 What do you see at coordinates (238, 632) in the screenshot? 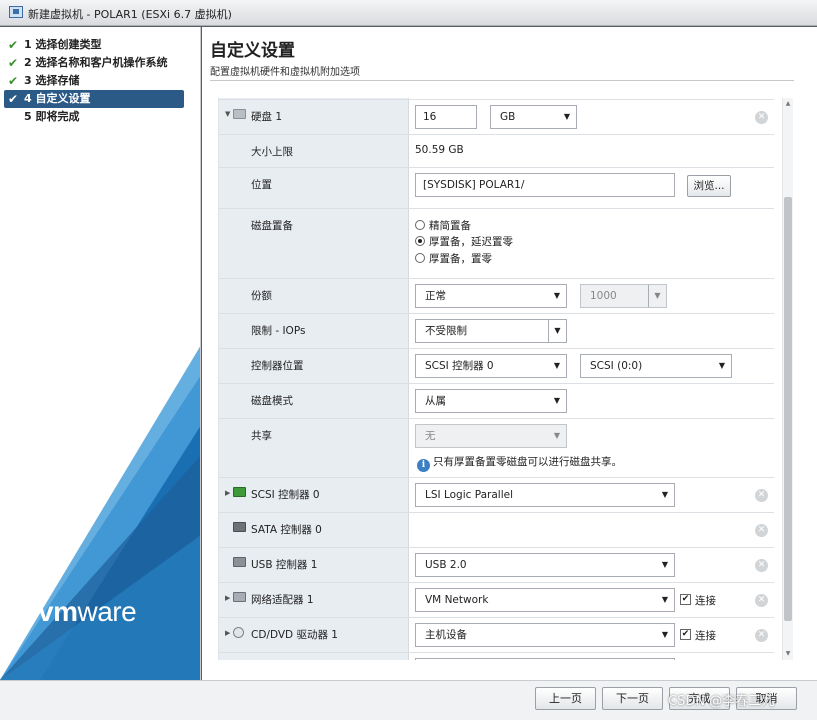
I see `cddvd-icon` at bounding box center [238, 632].